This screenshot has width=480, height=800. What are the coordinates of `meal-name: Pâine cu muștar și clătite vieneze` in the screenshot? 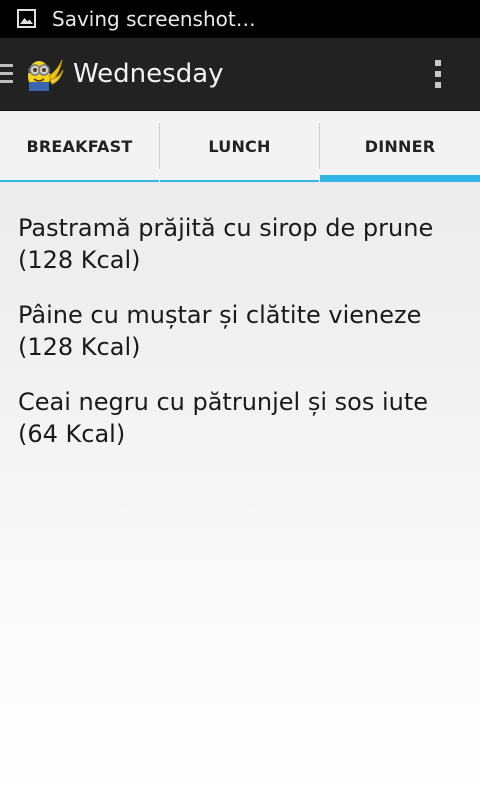 It's located at (220, 315).